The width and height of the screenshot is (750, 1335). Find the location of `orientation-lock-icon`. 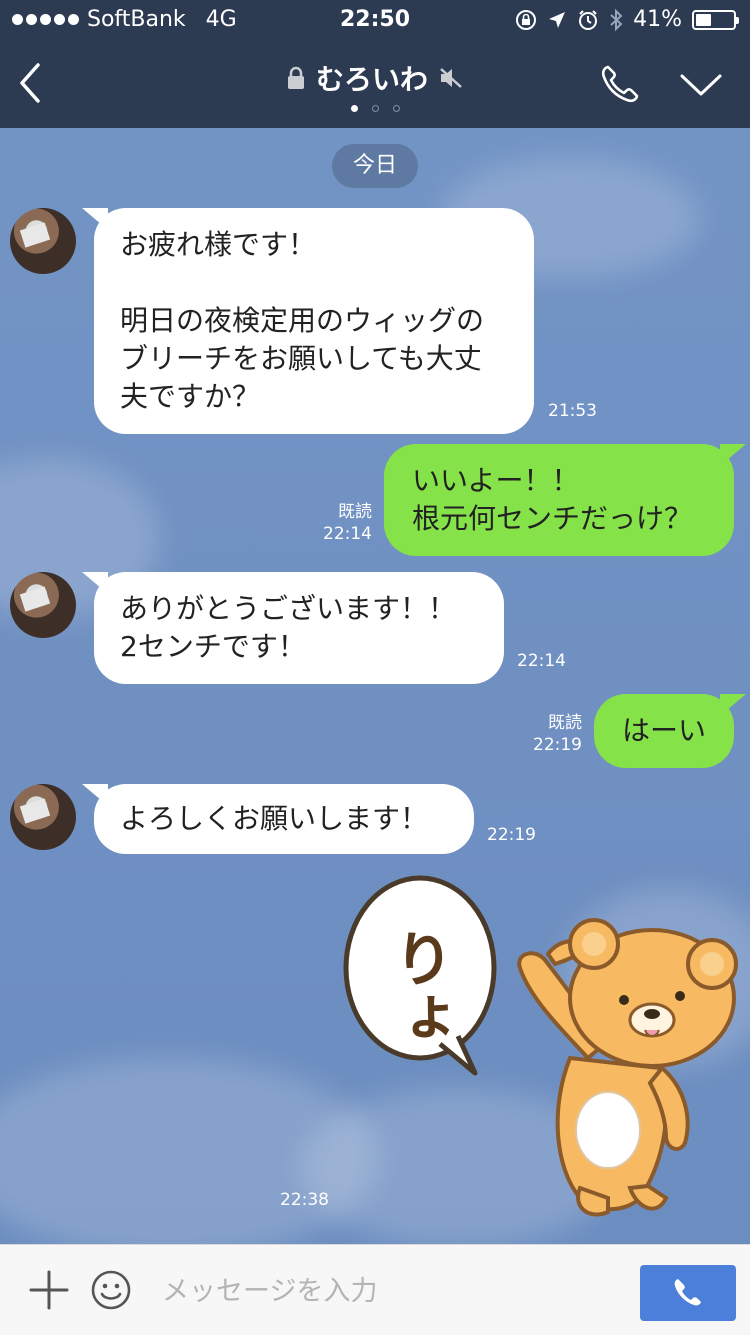

orientation-lock-icon is located at coordinates (526, 19).